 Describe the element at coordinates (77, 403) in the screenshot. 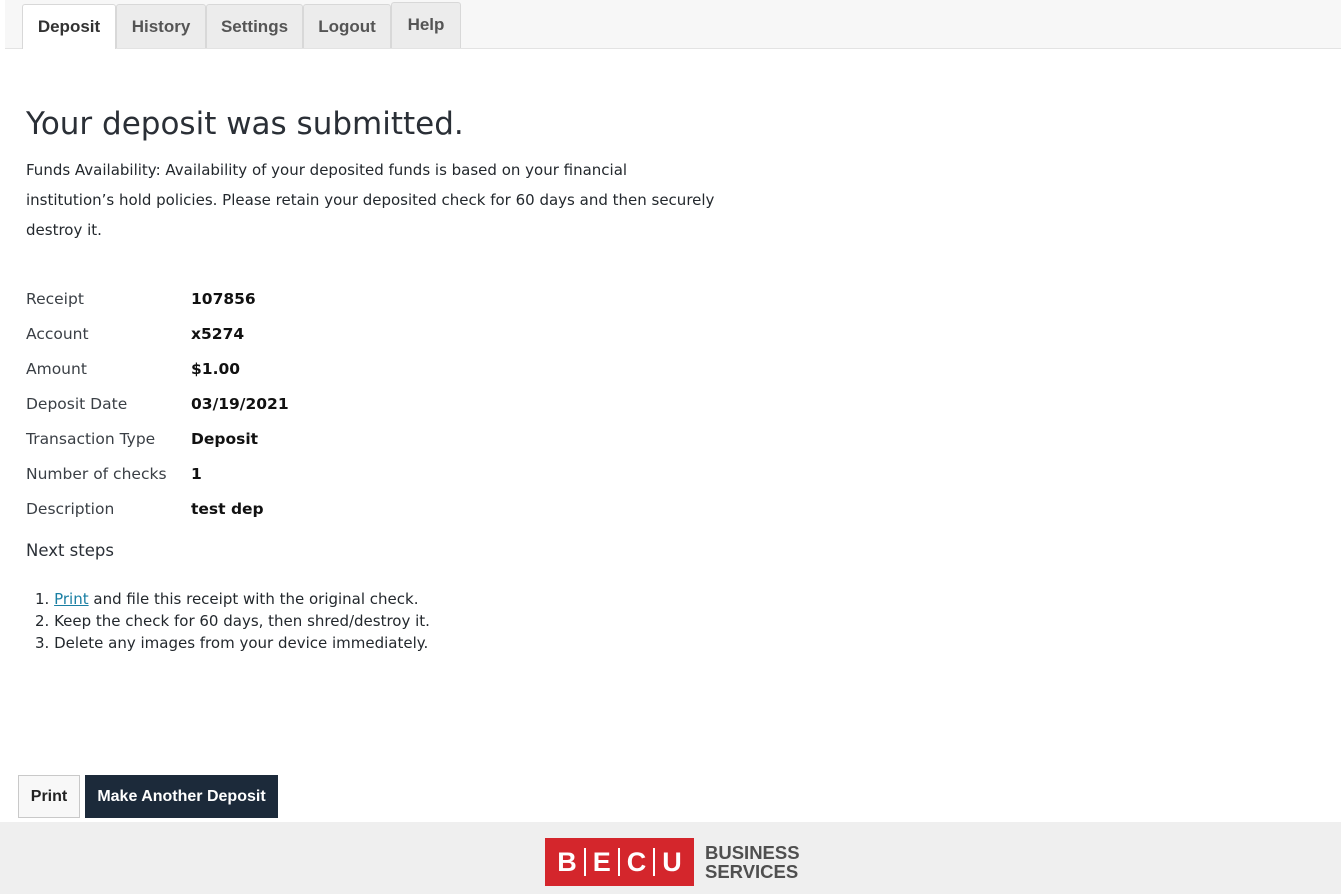

I see `detail-label: Deposit Date` at that location.